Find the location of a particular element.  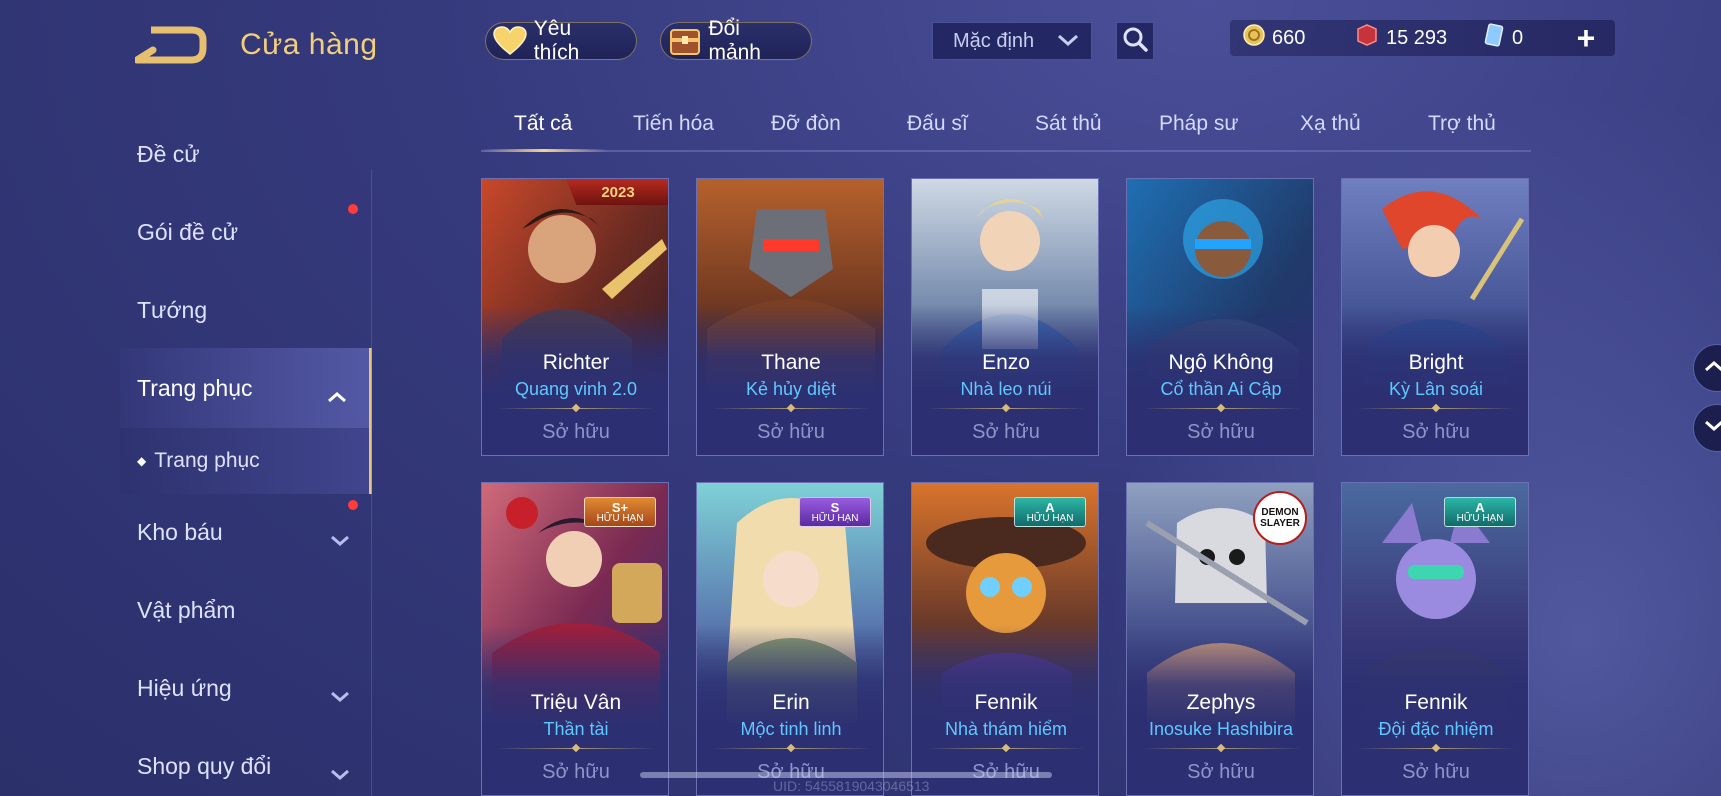

sidebar-subitem-skins: ◆ Trang phục is located at coordinates (246, 461).